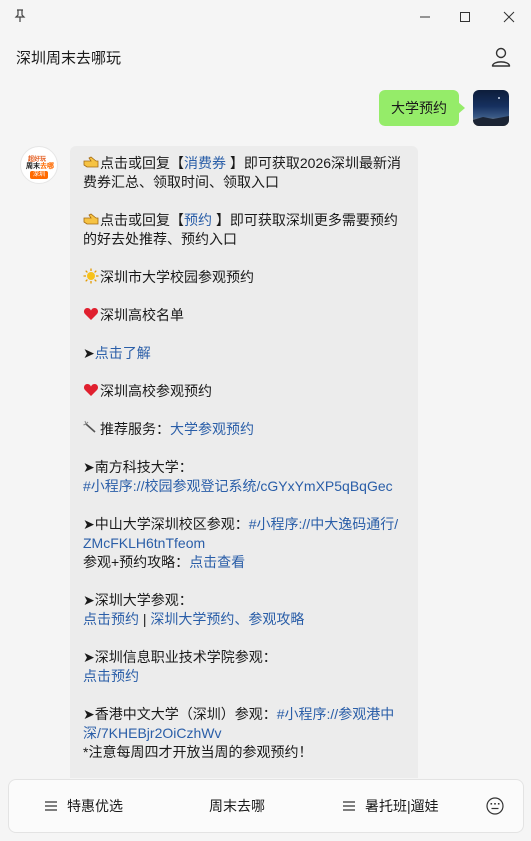 The height and width of the screenshot is (841, 531). I want to click on message-line: 深圳高校参观预约, so click(244, 391).